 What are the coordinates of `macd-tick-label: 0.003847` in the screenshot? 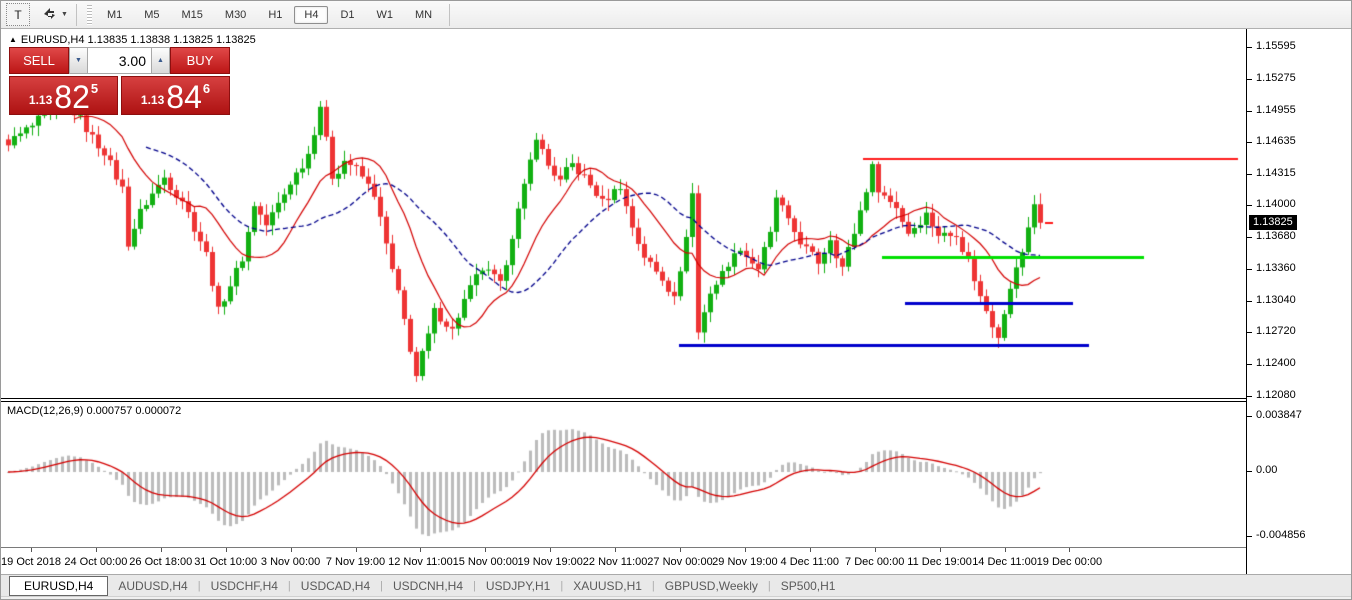 It's located at (1279, 415).